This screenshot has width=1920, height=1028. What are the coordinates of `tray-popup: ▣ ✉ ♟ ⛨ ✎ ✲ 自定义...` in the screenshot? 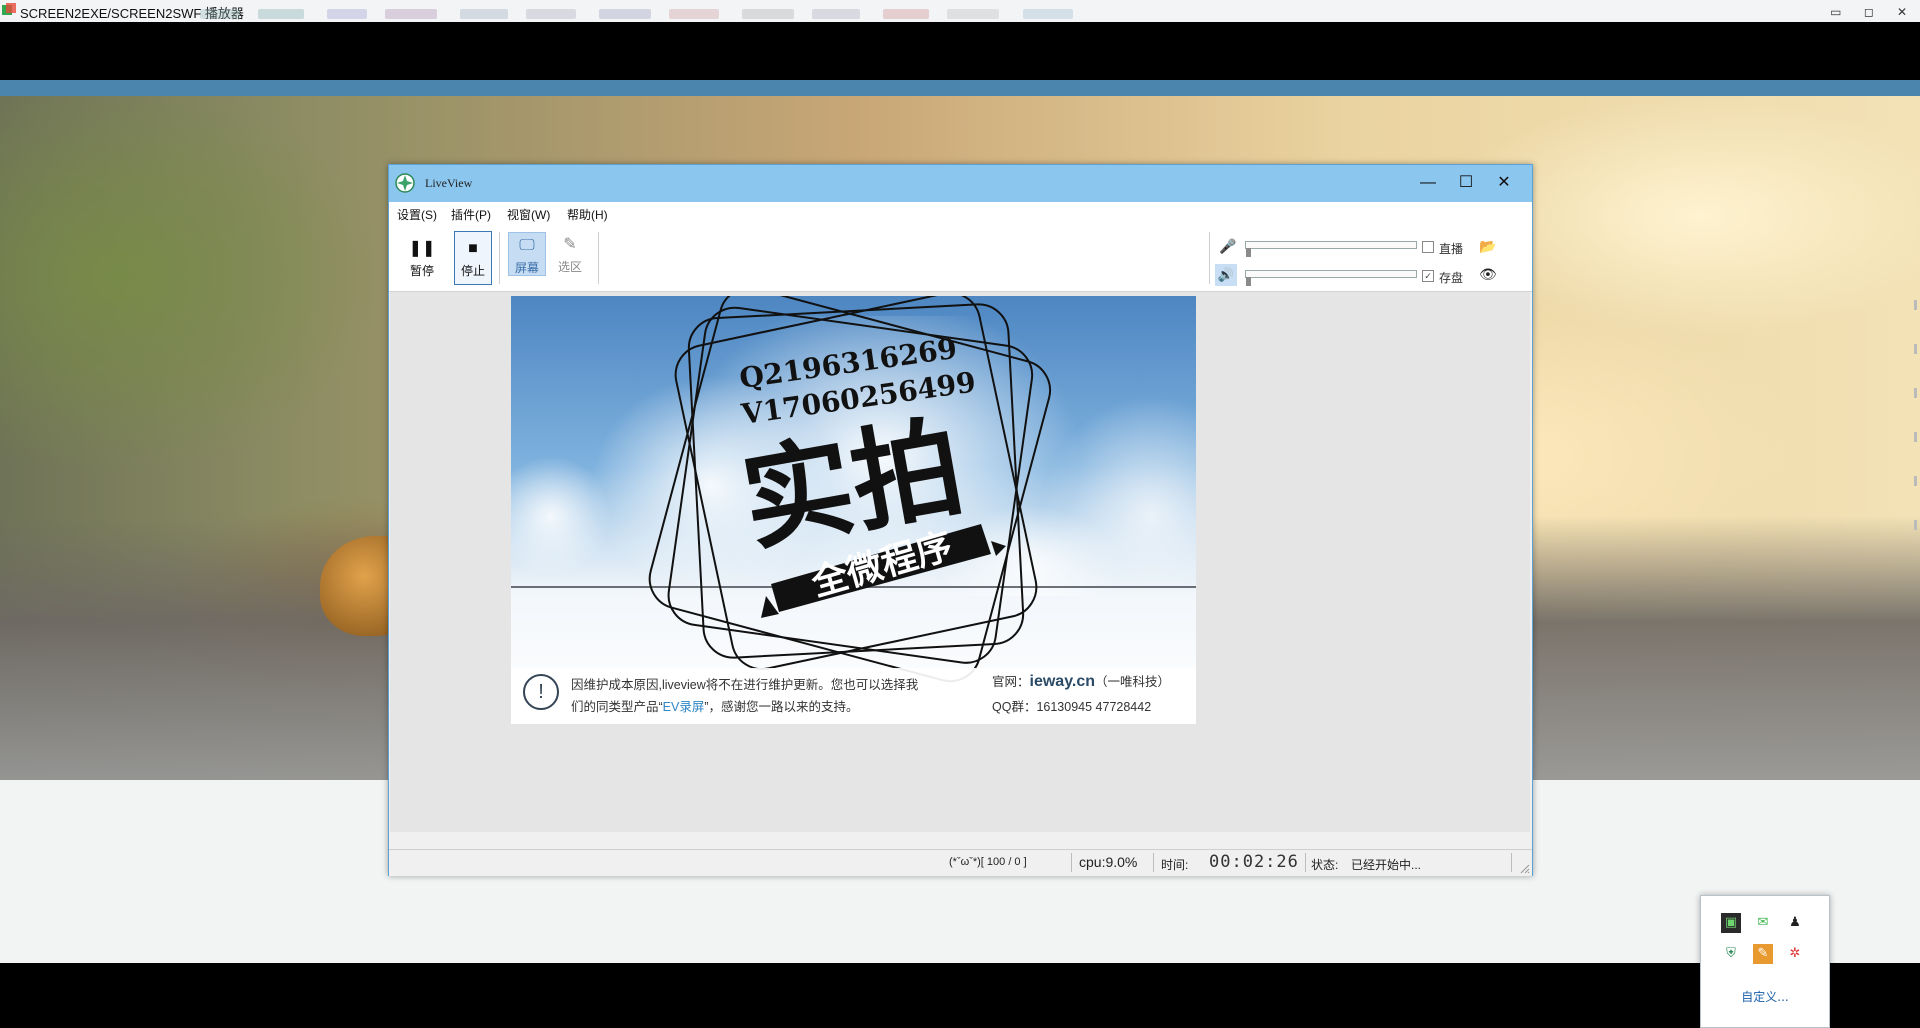 It's located at (1765, 961).